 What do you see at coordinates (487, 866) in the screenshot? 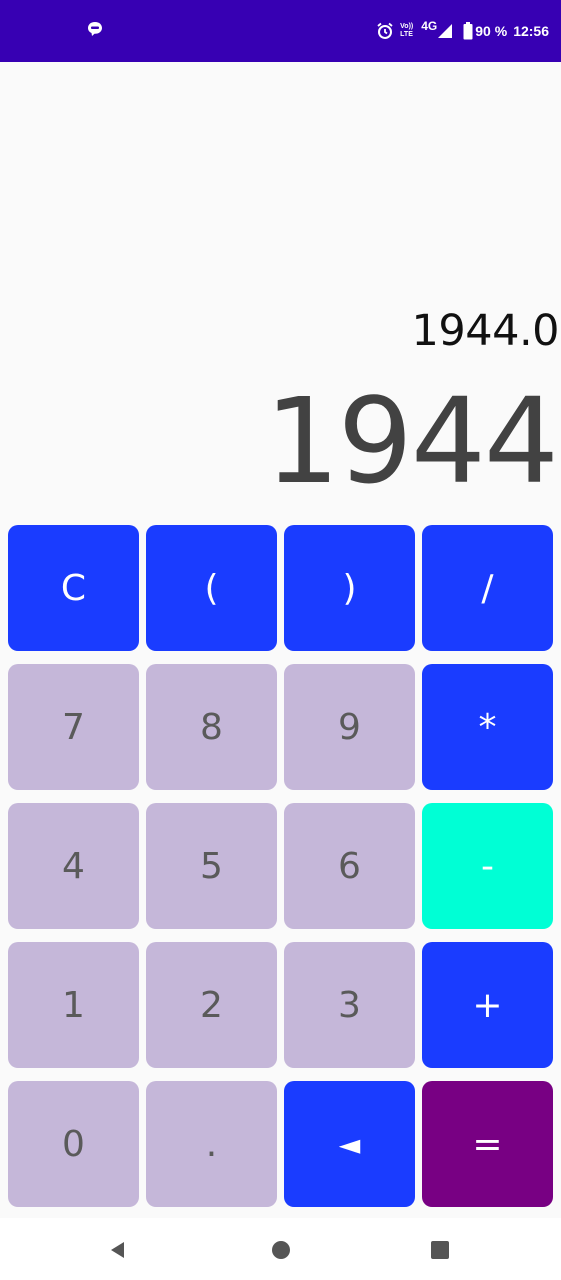
I see `subtract-button: -` at bounding box center [487, 866].